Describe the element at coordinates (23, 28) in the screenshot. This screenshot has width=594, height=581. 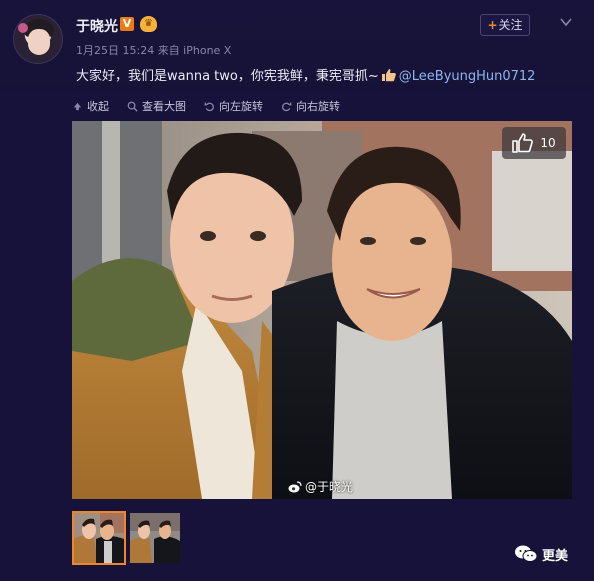
I see `avatar-flower` at that location.